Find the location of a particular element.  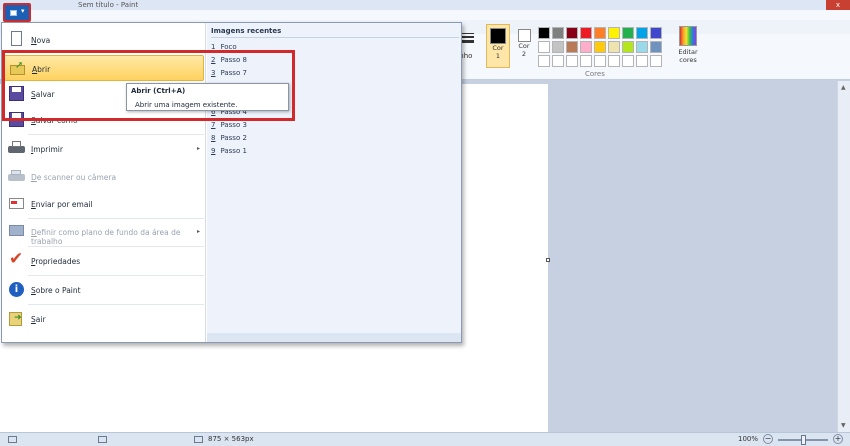

scroll-down-icon: ▼ is located at coordinates (843, 425).